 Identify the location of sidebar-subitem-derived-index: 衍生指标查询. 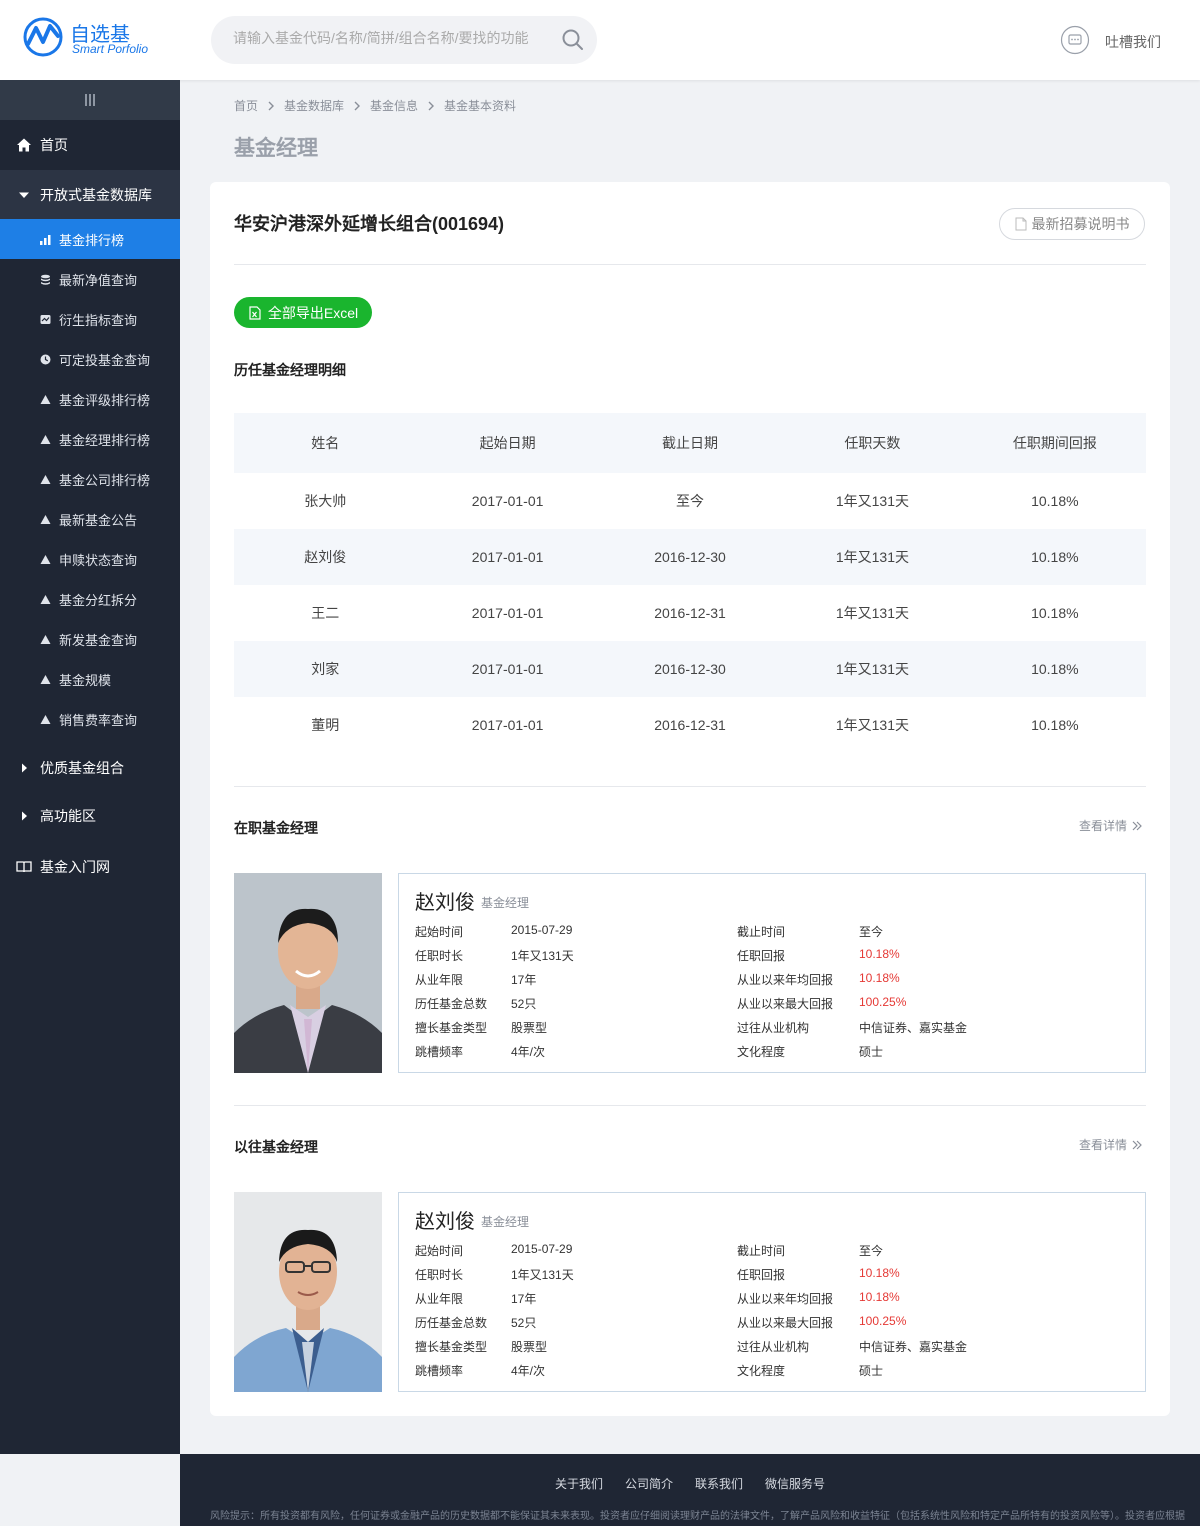
(90, 319).